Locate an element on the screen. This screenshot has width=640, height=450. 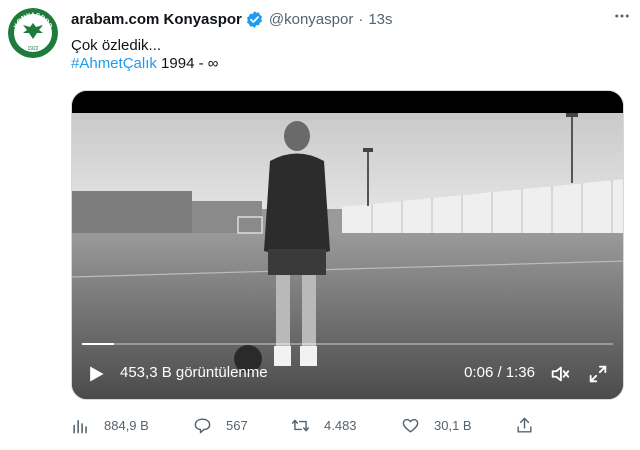
avatar: KONYASPOR 1922 is located at coordinates (33, 33).